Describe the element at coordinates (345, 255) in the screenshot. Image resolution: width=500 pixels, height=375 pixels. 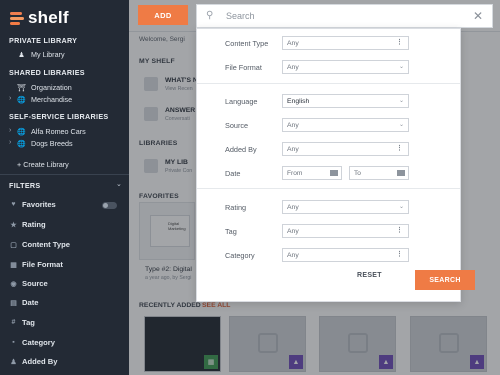
I see `category-select: Any ⋮` at that location.